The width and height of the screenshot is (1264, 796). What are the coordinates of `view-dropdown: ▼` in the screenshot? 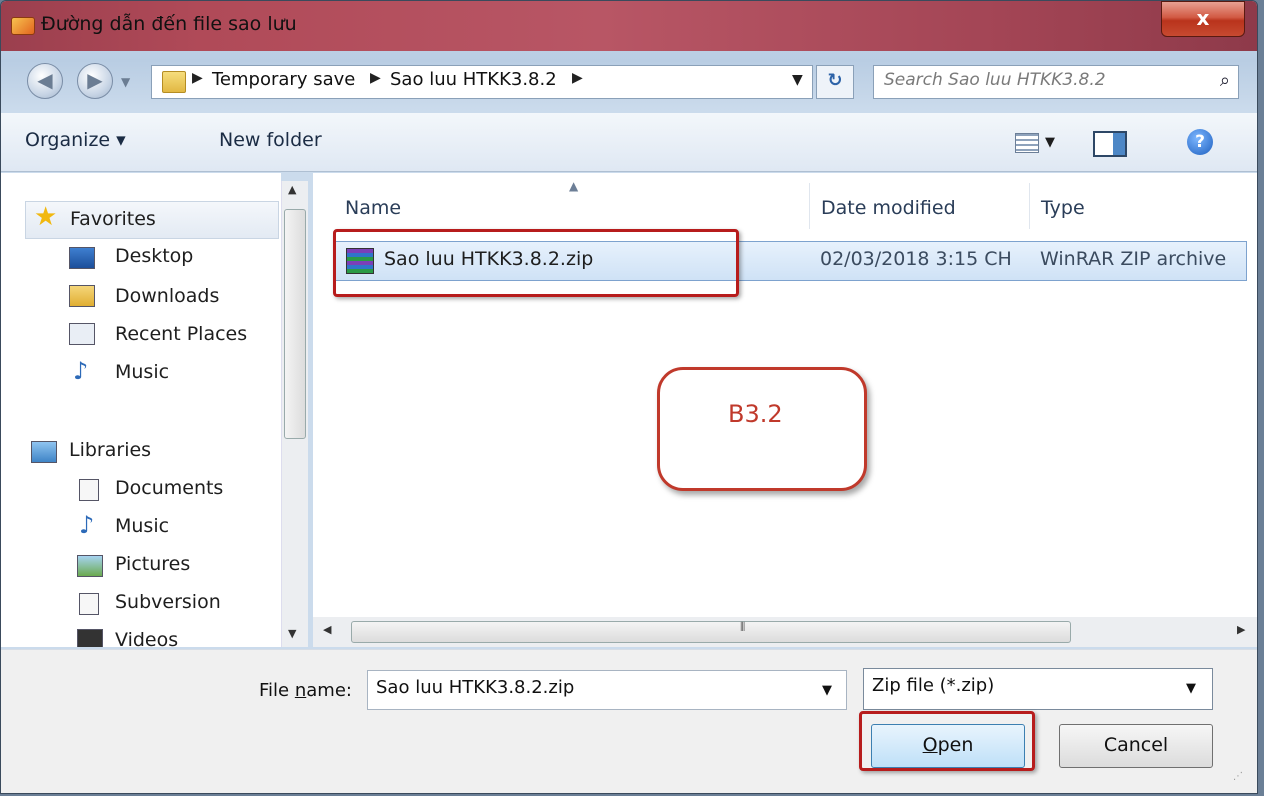 It's located at (1050, 142).